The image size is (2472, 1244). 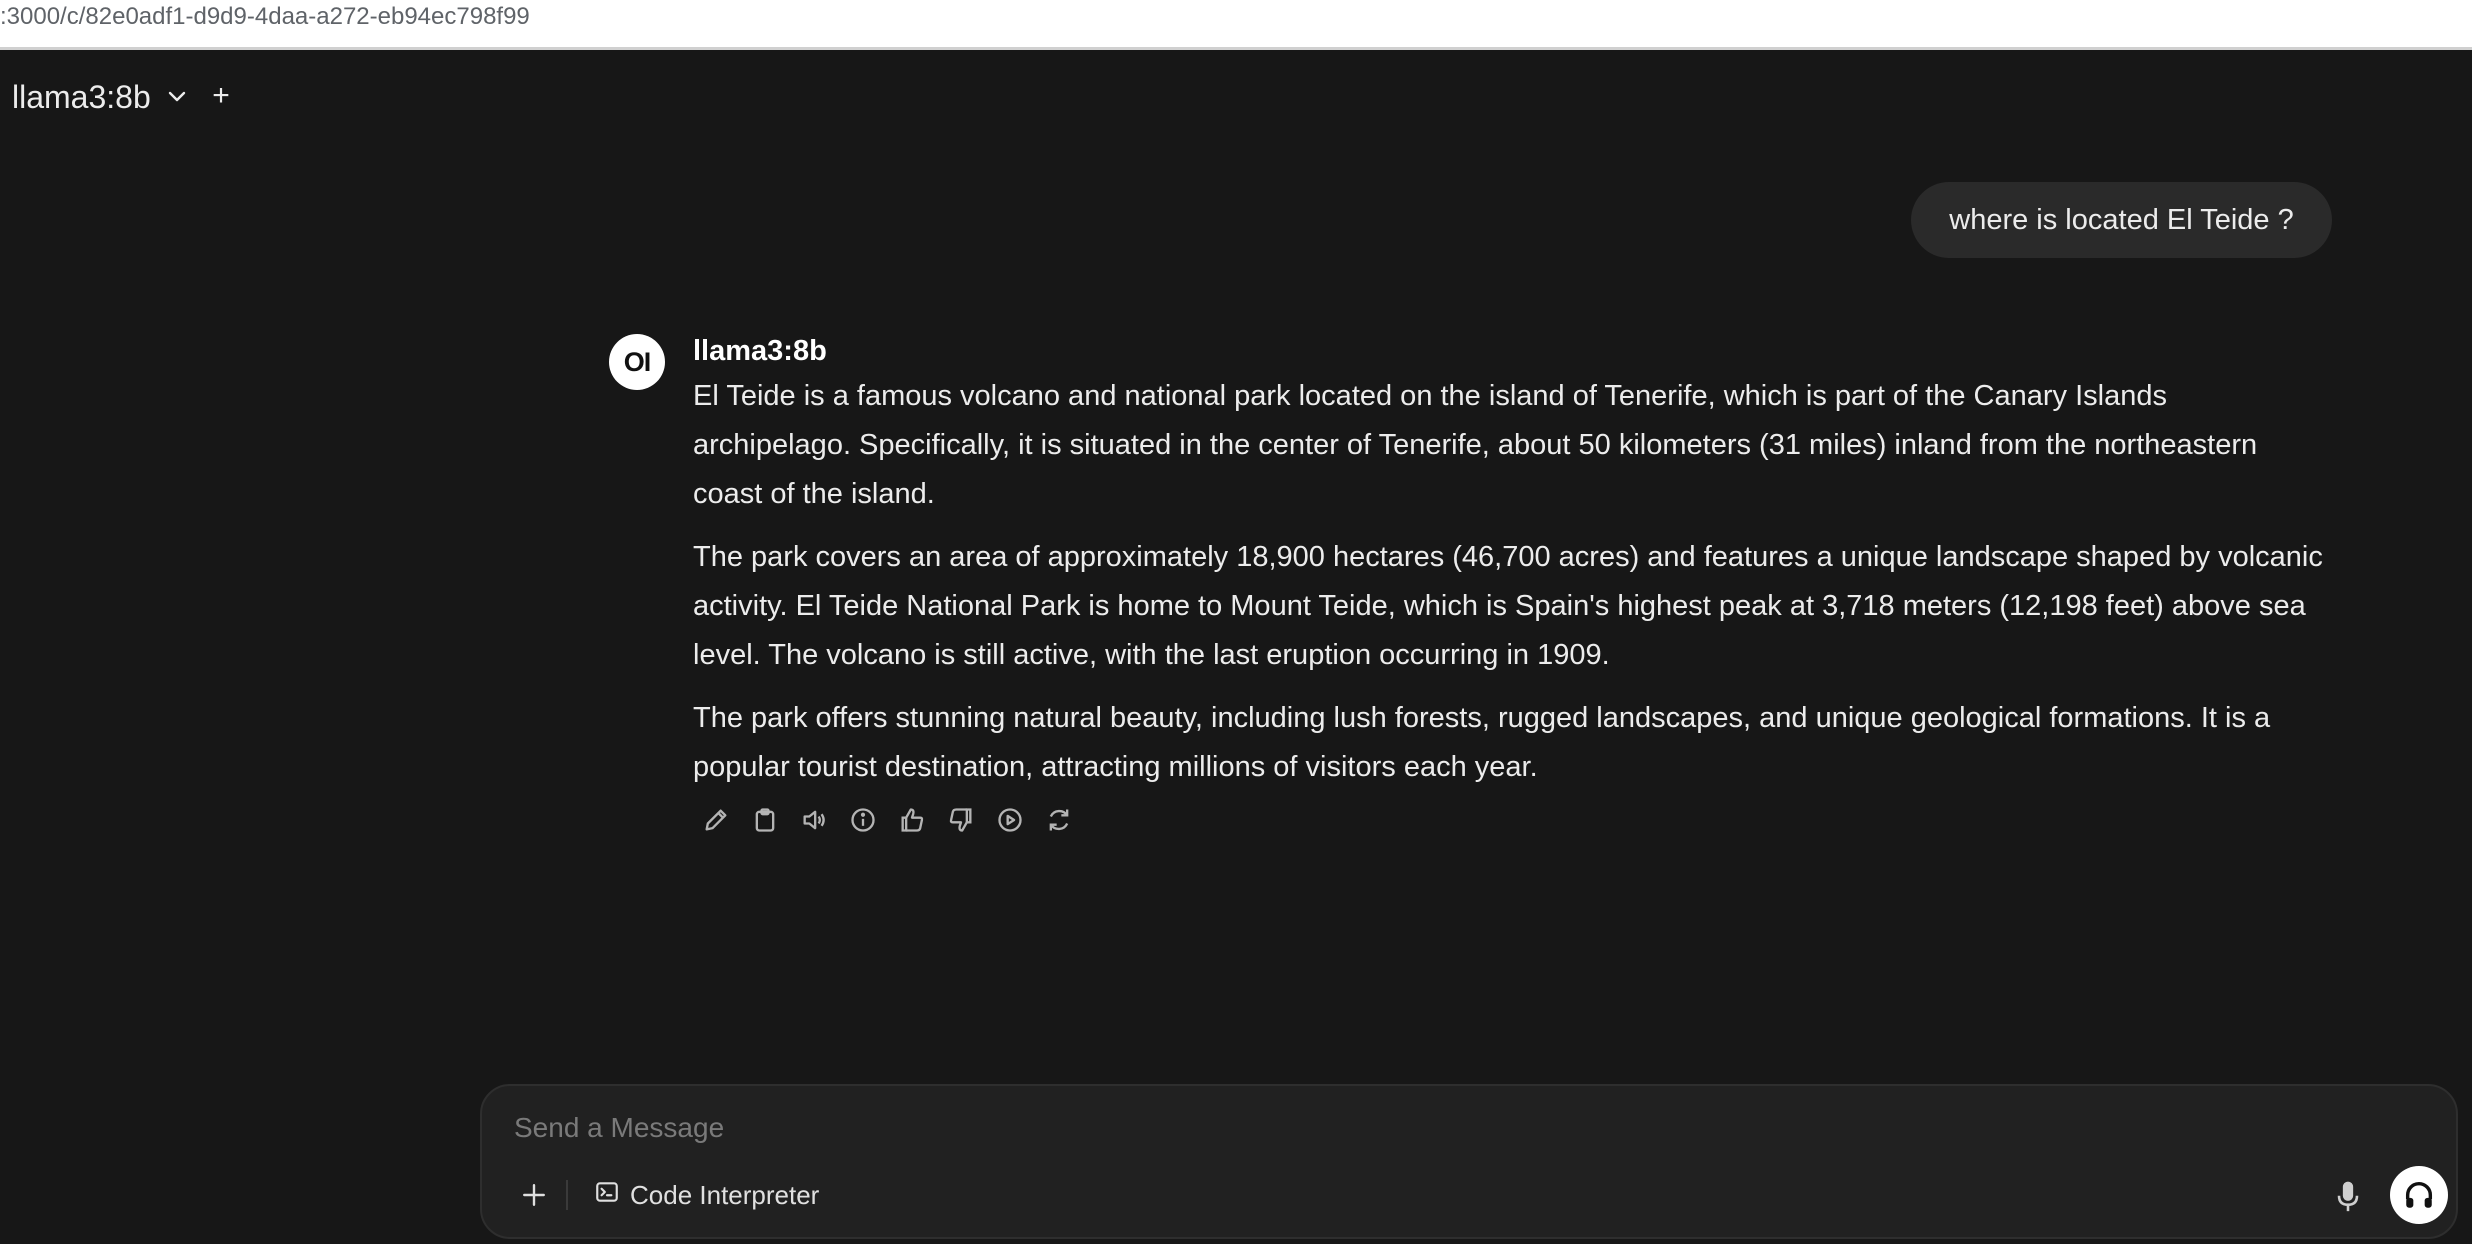 I want to click on code-interpreter-button: Code Interpreter, so click(x=706, y=1195).